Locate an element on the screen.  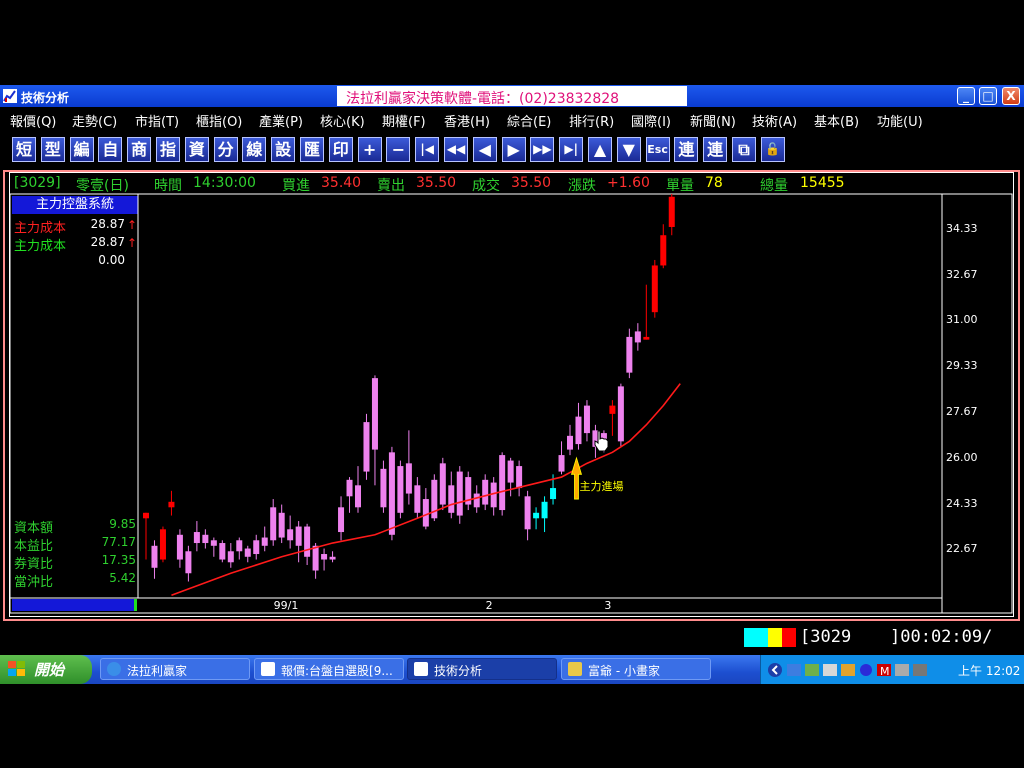
entry-annotation: 主力進場 is located at coordinates (601, 487).